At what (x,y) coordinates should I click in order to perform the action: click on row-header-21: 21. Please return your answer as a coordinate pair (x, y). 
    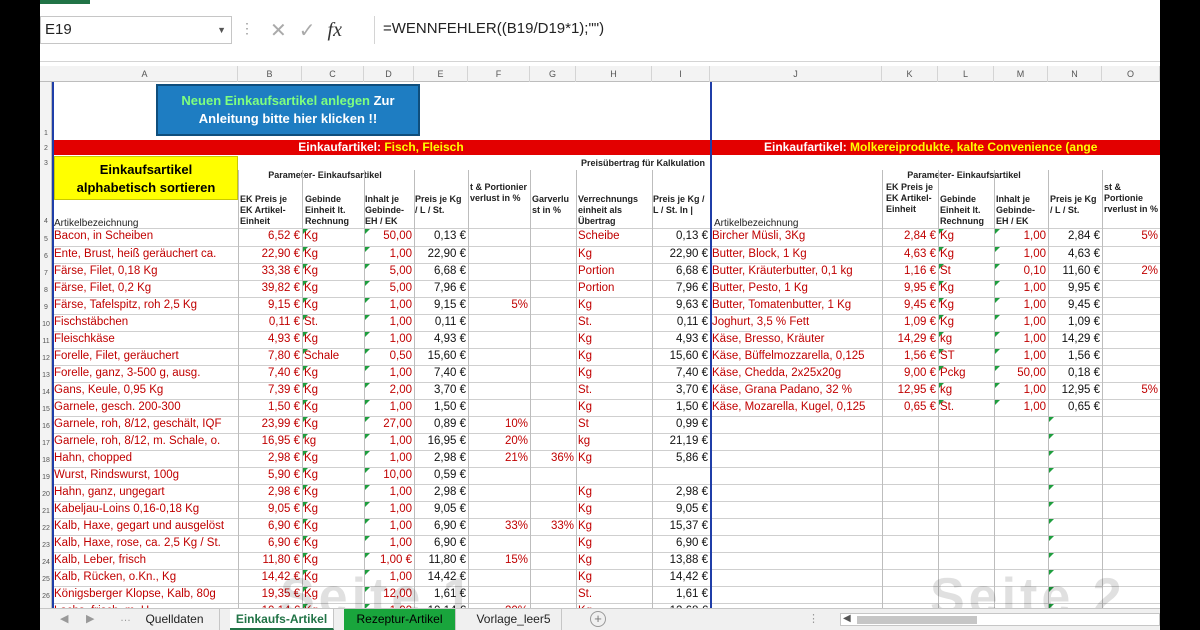
    Looking at the image, I should click on (46, 511).